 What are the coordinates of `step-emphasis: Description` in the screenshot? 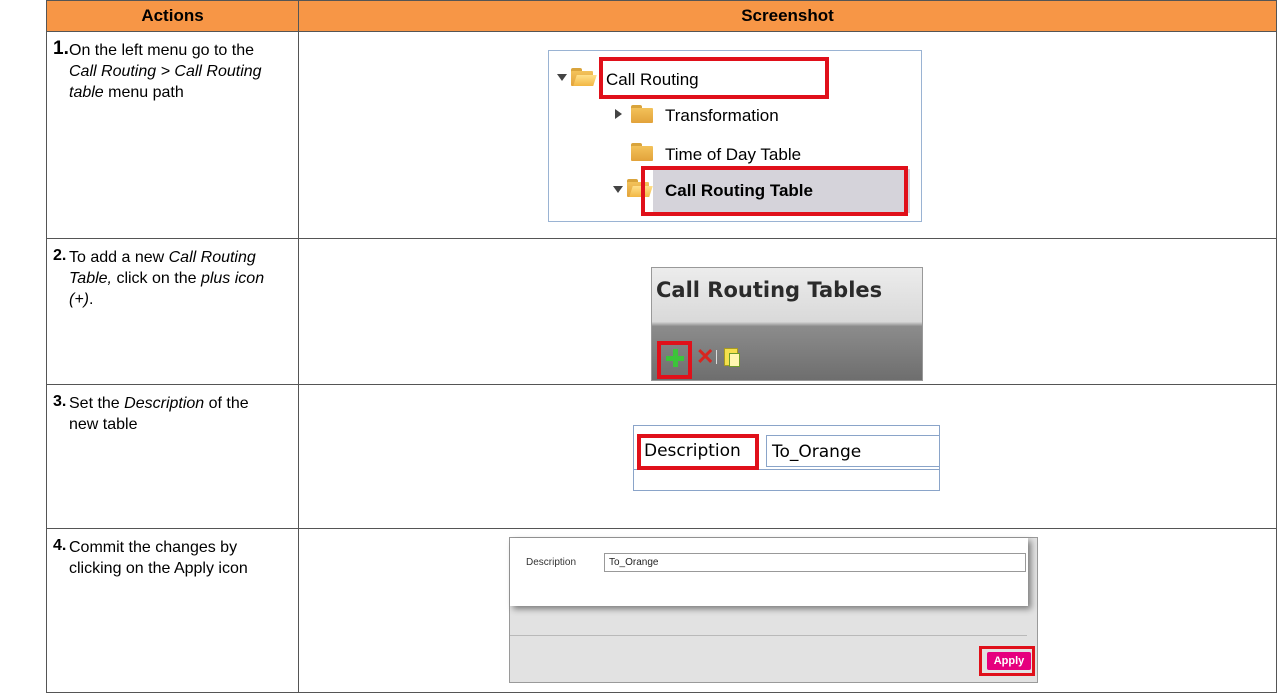 It's located at (164, 403).